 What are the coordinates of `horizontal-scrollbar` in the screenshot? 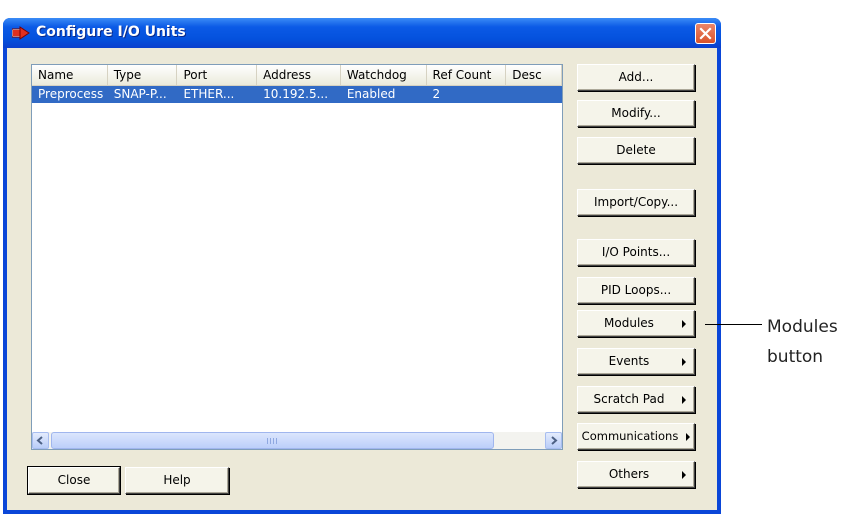 It's located at (297, 440).